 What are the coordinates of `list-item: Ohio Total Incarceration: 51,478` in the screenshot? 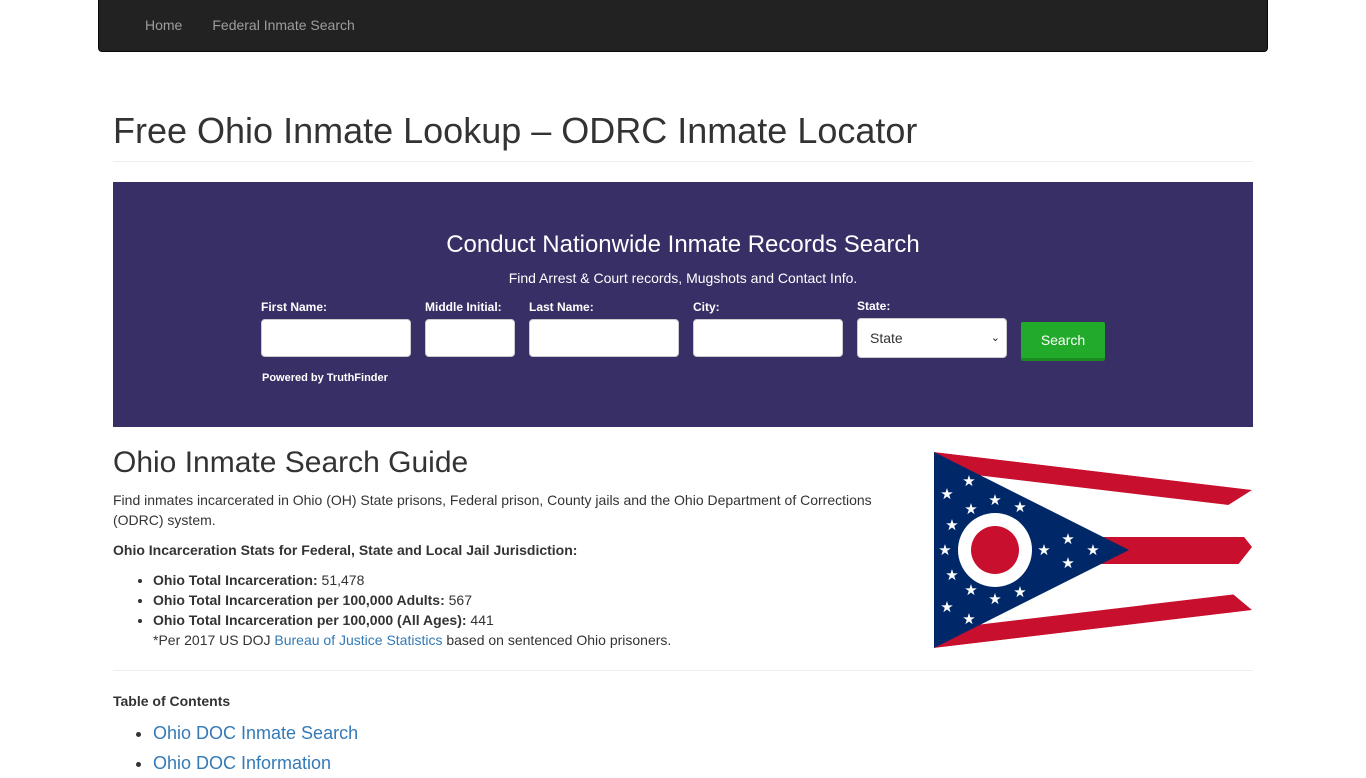 It's located at (323, 580).